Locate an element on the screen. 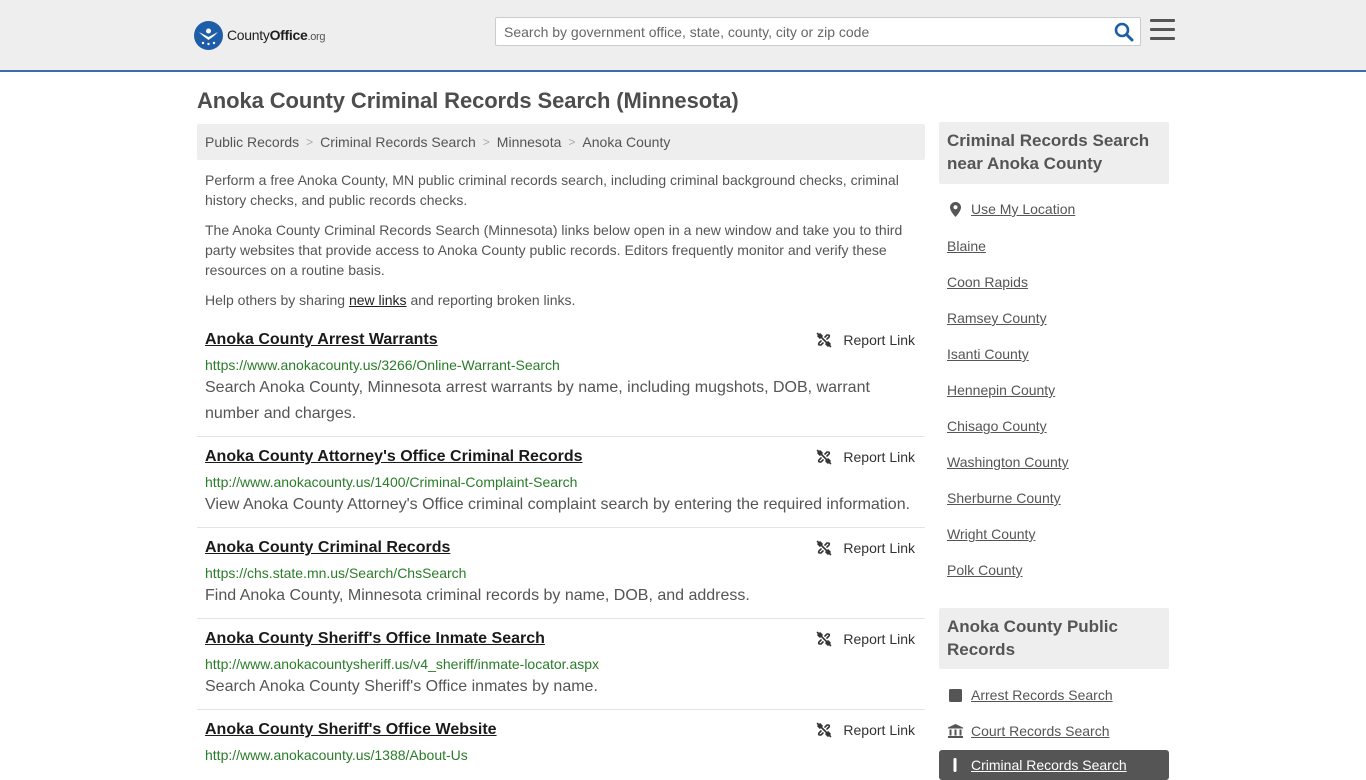 The height and width of the screenshot is (780, 1366). nearby-link-hennepin-county: Hennepin County is located at coordinates (1001, 390).